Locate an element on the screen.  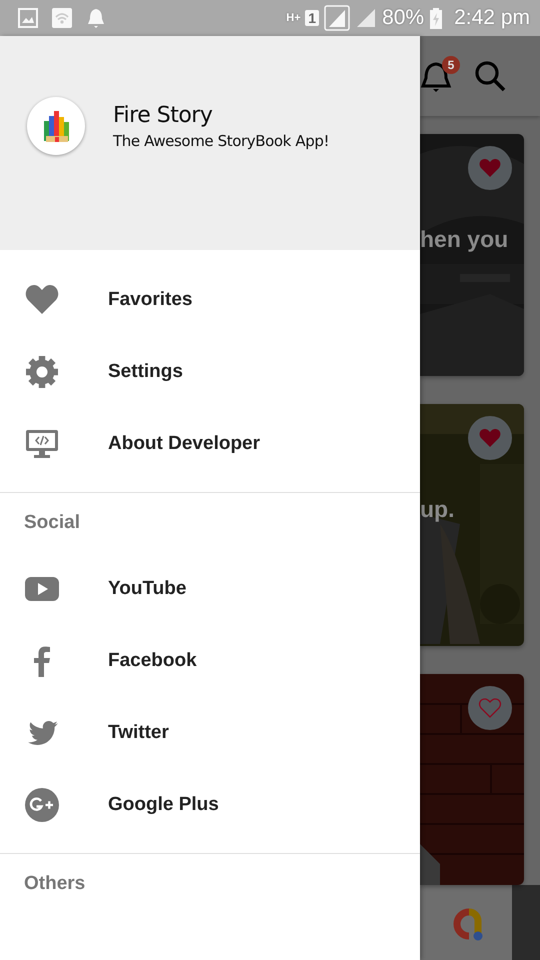
story-caption: up. is located at coordinates (437, 509).